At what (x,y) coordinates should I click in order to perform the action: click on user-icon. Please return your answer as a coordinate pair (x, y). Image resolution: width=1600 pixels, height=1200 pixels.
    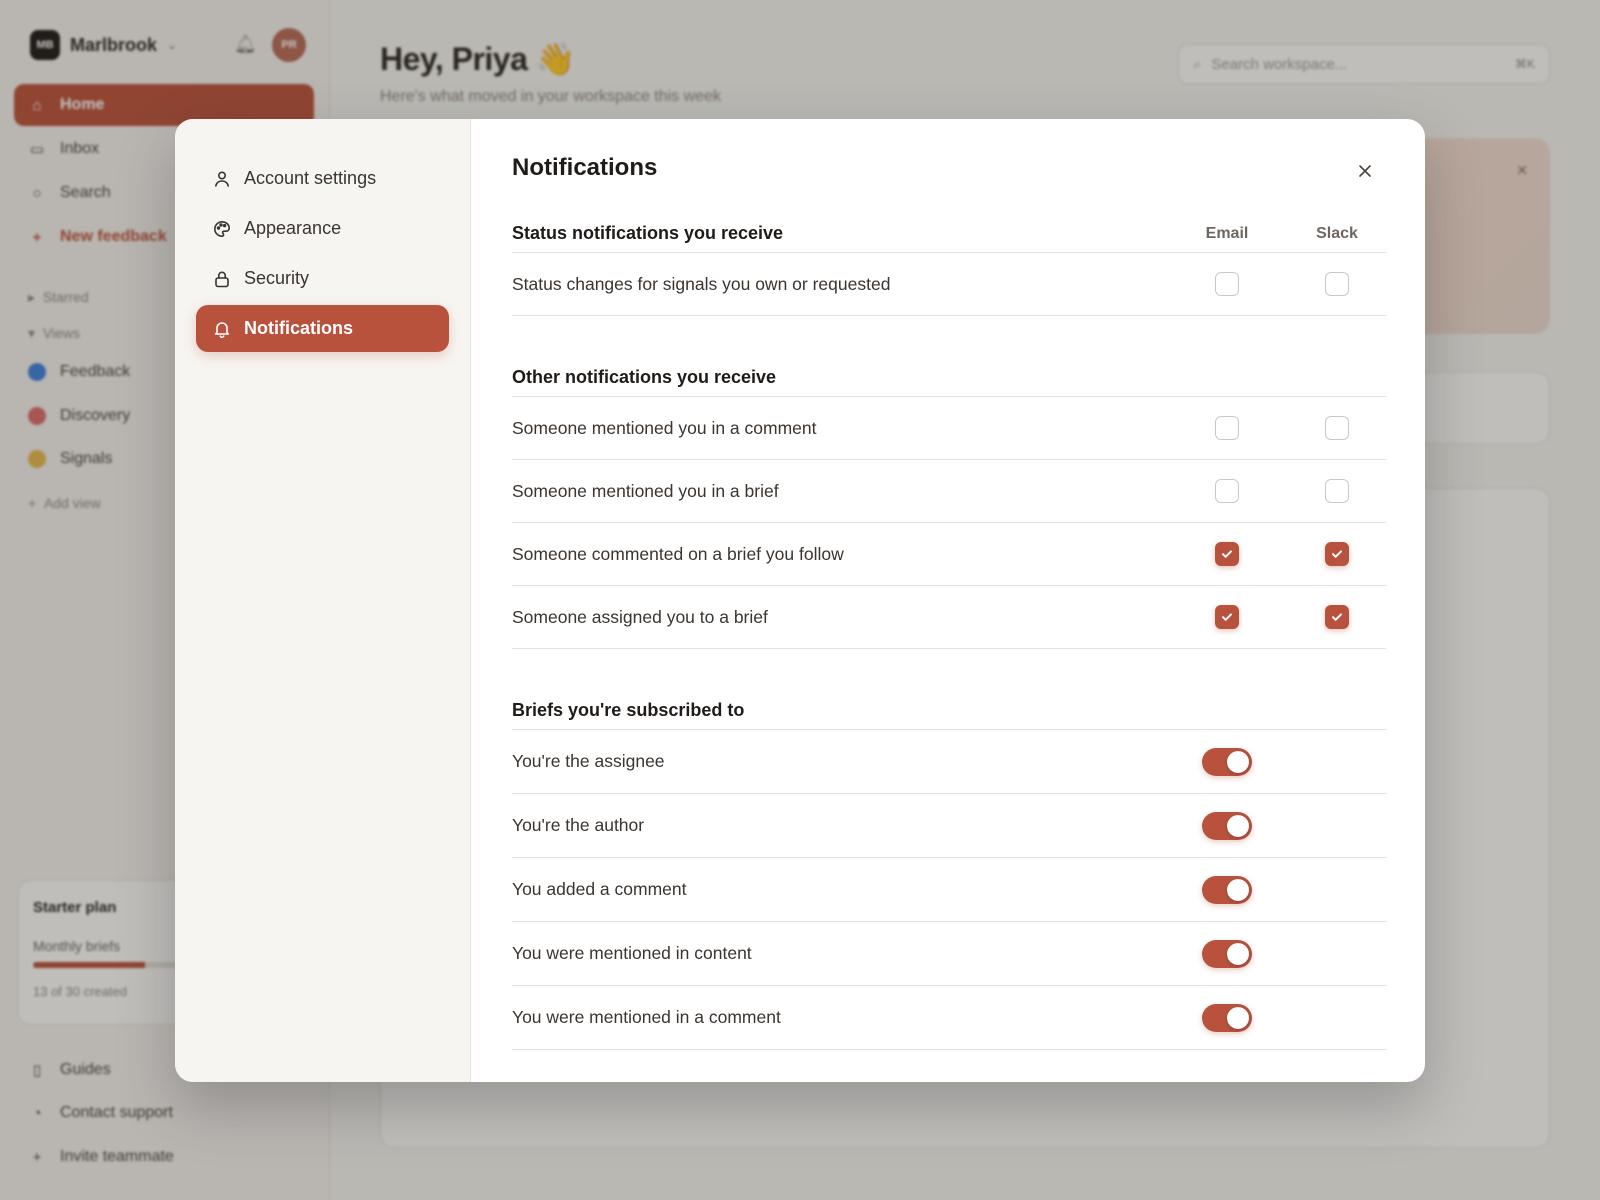
    Looking at the image, I should click on (222, 178).